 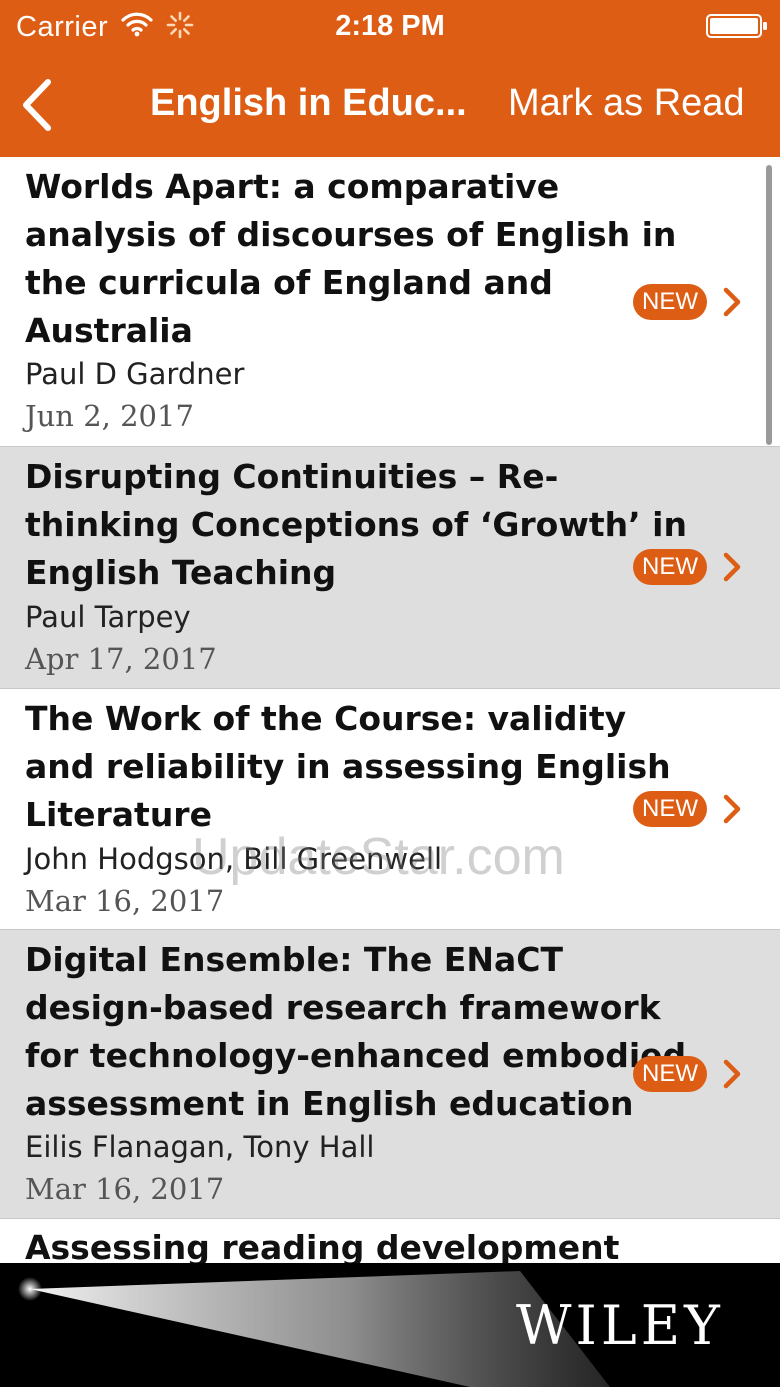 What do you see at coordinates (294, 959) in the screenshot?
I see `article-title-line: Digital Ensemble: The ENaCT` at bounding box center [294, 959].